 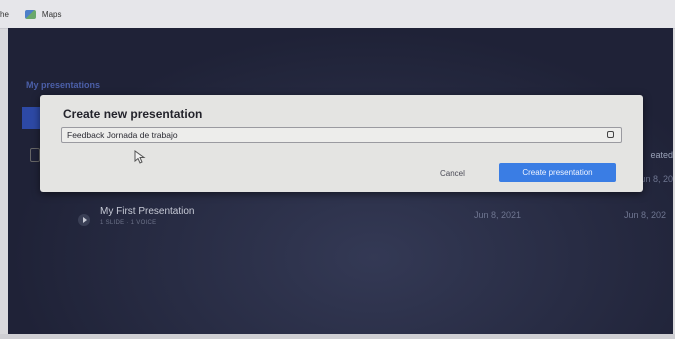 What do you see at coordinates (63, 85) in the screenshot?
I see `section-title: My presentations` at bounding box center [63, 85].